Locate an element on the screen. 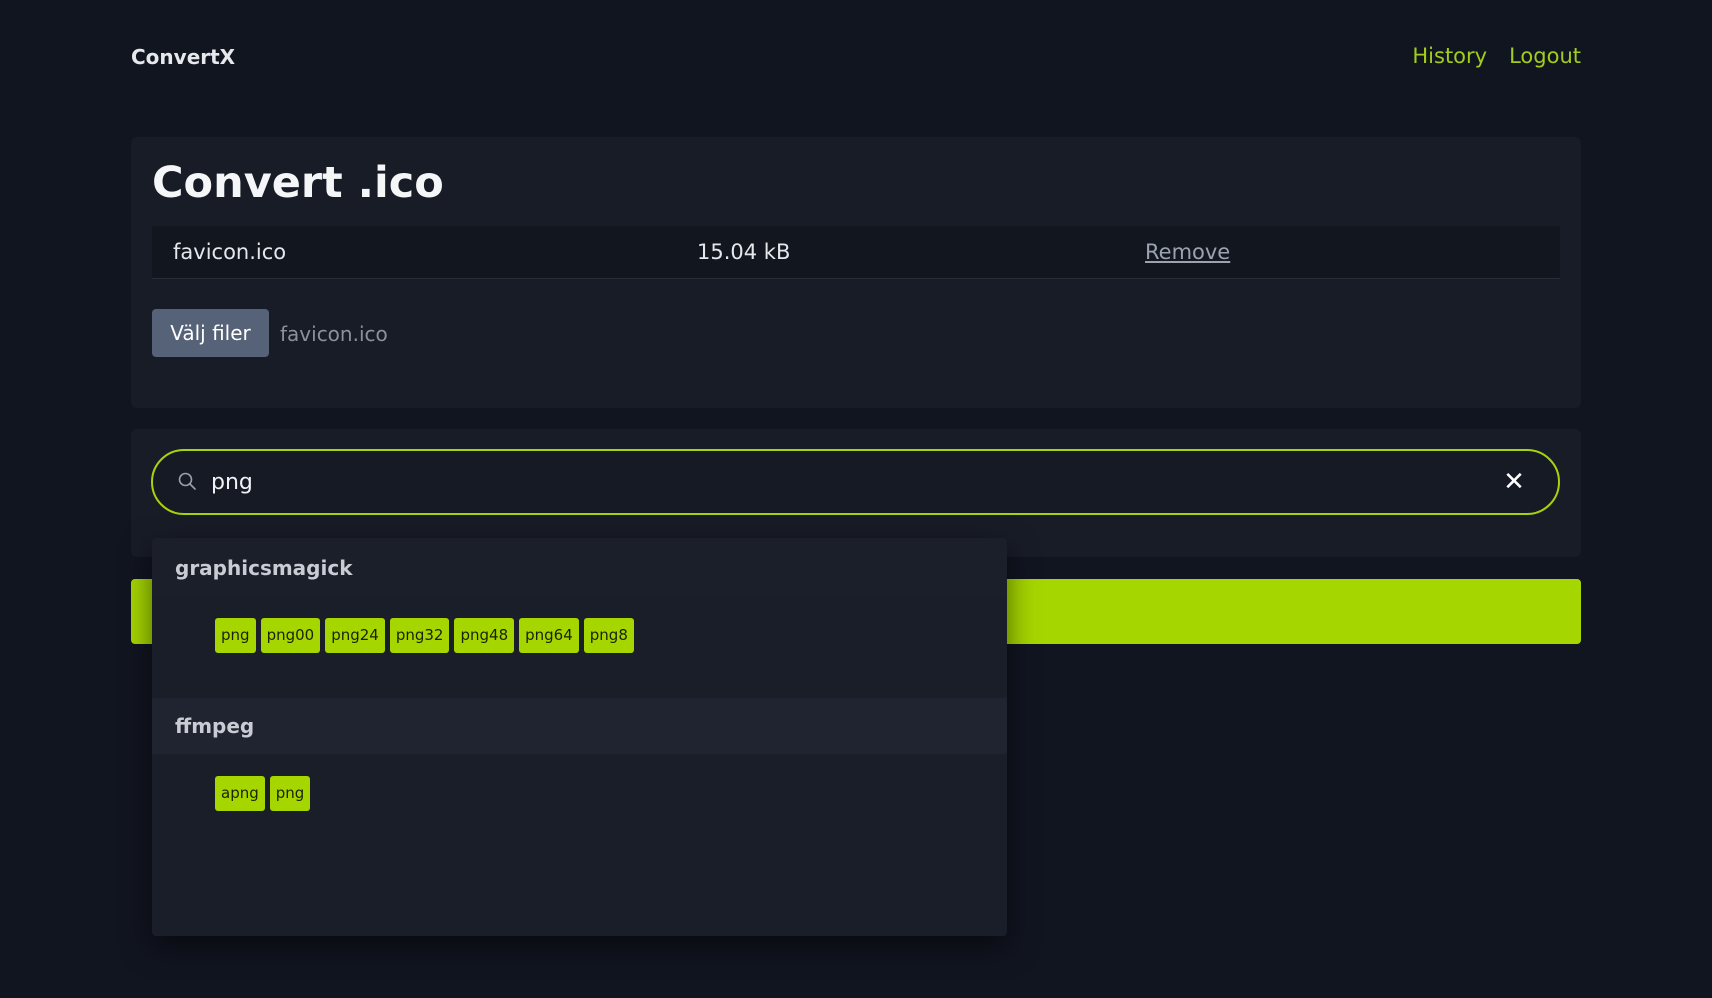 The height and width of the screenshot is (998, 1712). chosen-file-label: favicon.ico is located at coordinates (334, 334).